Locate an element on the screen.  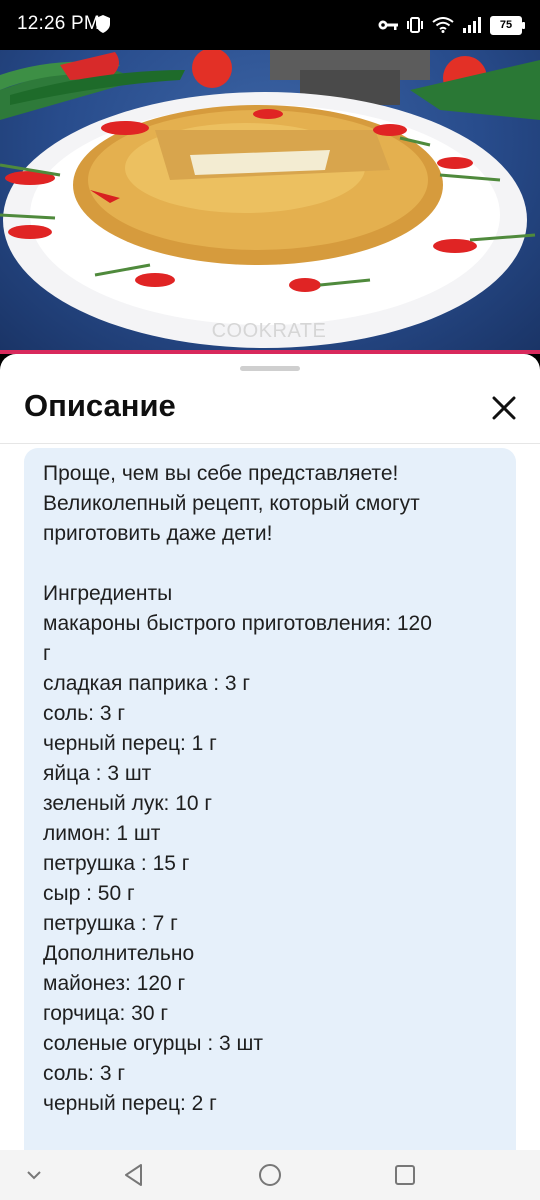
system-nav-bar is located at coordinates (270, 1175).